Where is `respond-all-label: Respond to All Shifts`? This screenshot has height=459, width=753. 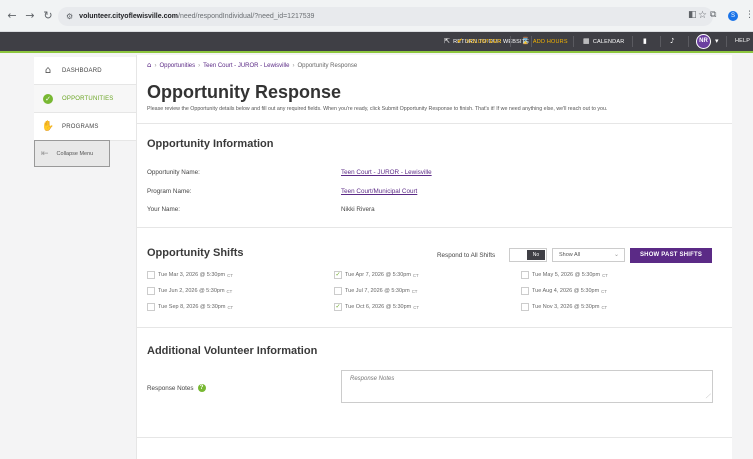 respond-all-label: Respond to All Shifts is located at coordinates (466, 255).